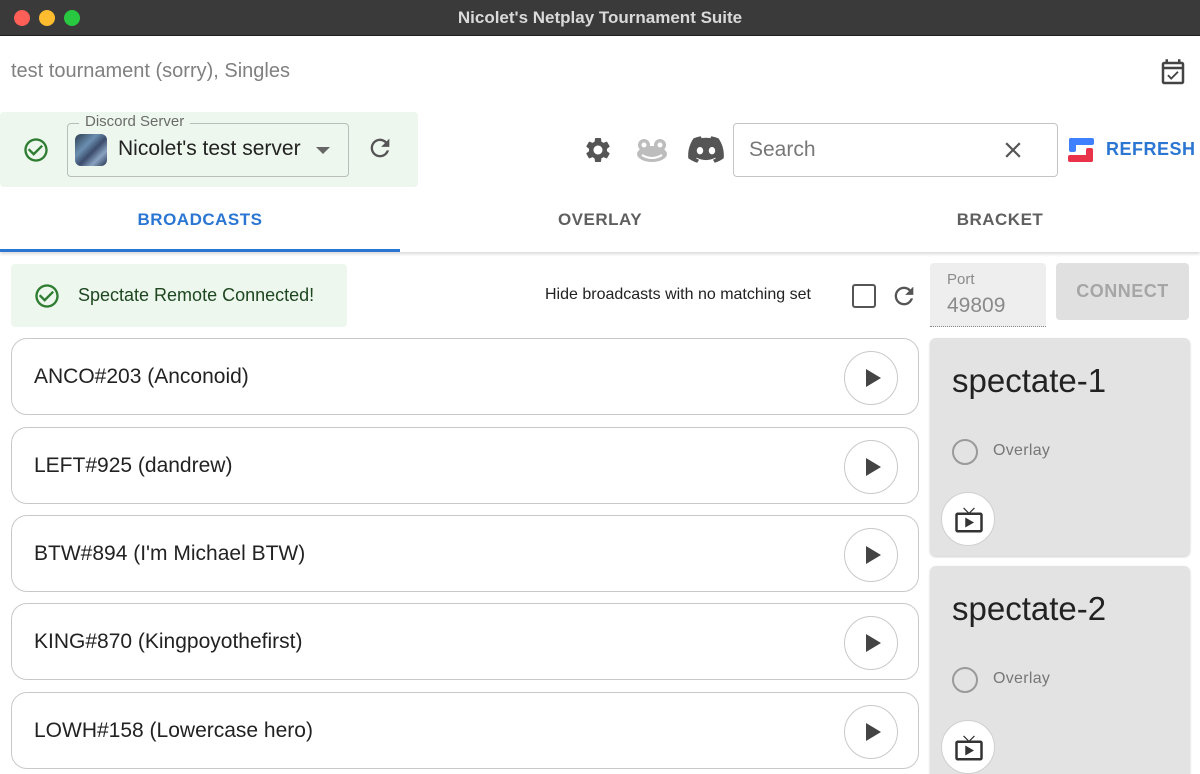 This screenshot has width=1200, height=774. Describe the element at coordinates (168, 641) in the screenshot. I see `broadcast-name: KING#870 (Kingpoyothefirst)` at that location.